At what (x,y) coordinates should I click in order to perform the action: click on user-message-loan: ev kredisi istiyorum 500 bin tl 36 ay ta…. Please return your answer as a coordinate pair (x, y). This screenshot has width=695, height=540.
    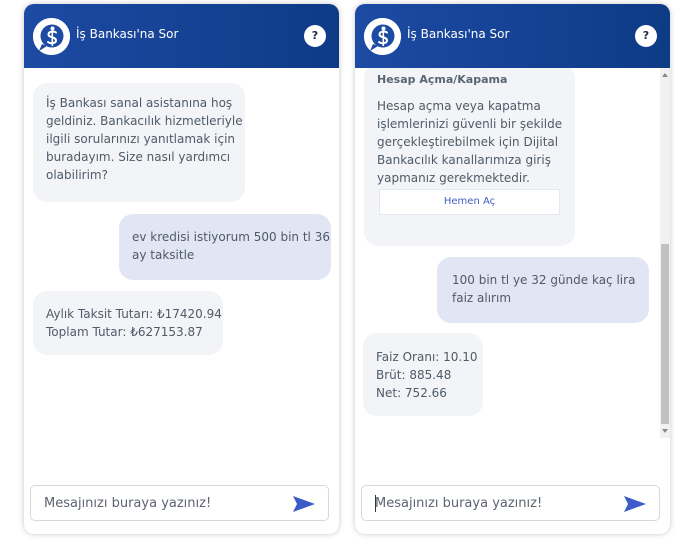
    Looking at the image, I should click on (225, 247).